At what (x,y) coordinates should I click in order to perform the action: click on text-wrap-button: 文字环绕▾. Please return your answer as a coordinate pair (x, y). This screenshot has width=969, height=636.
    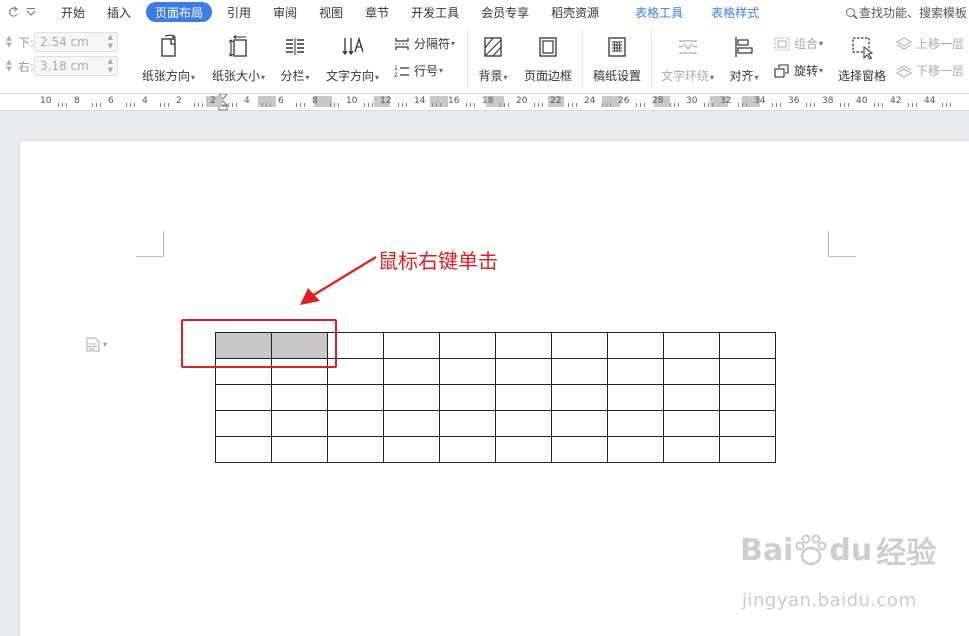
    Looking at the image, I should click on (687, 58).